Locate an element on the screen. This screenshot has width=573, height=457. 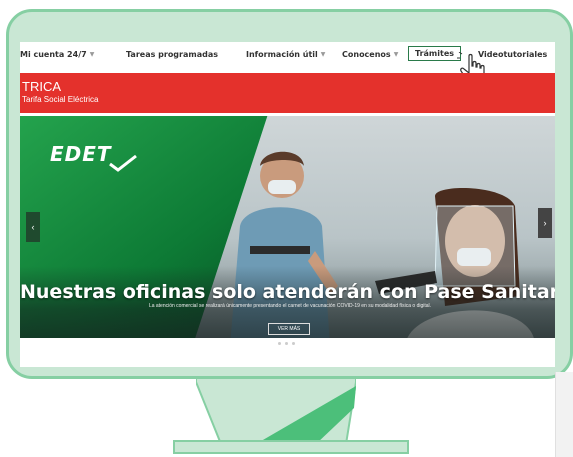
ver-mas-button: VER MÁS is located at coordinates (289, 329).